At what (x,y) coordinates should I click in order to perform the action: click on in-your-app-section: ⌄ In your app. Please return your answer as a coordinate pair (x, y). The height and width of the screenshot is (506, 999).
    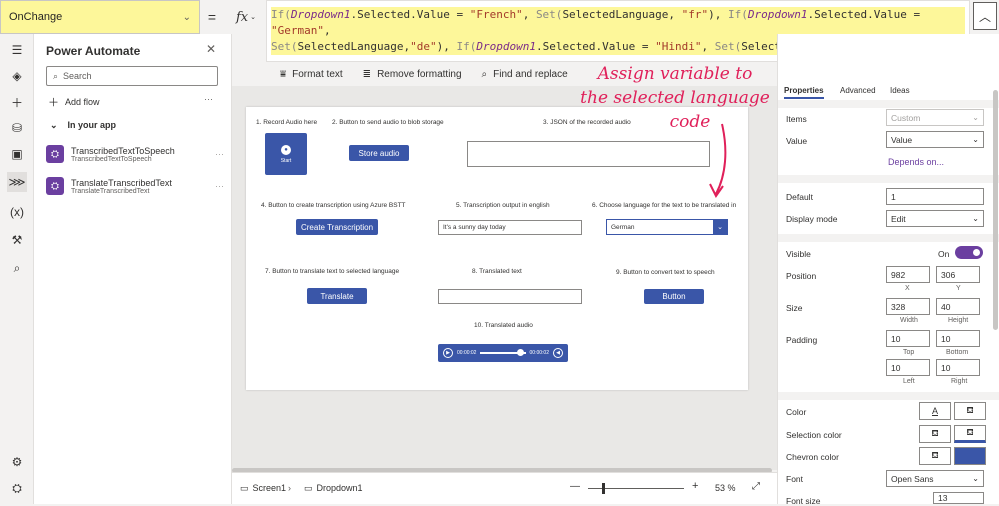
    Looking at the image, I should click on (83, 125).